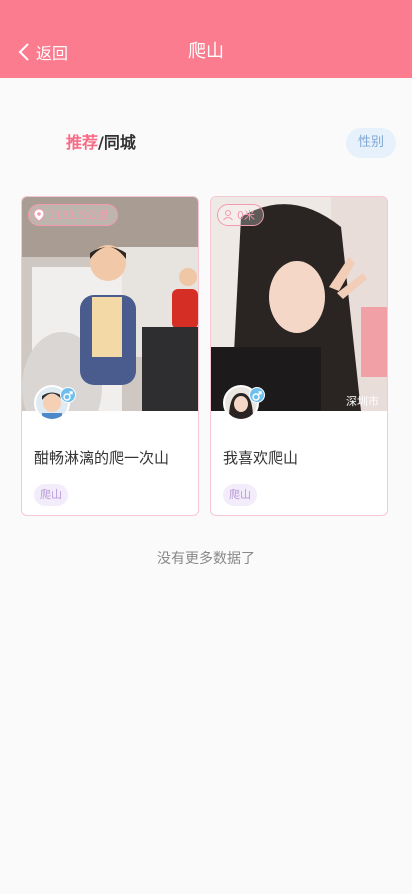 This screenshot has width=412, height=894. What do you see at coordinates (110, 304) in the screenshot?
I see `card-photo: 1181.5公里` at bounding box center [110, 304].